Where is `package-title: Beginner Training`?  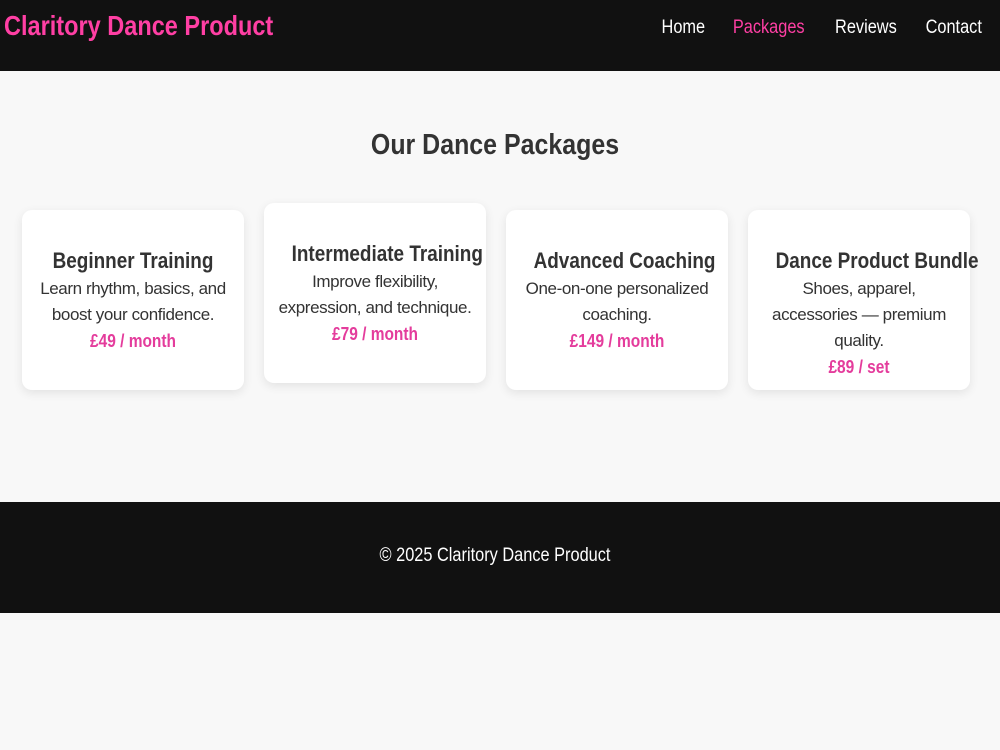
package-title: Beginner Training is located at coordinates (133, 260).